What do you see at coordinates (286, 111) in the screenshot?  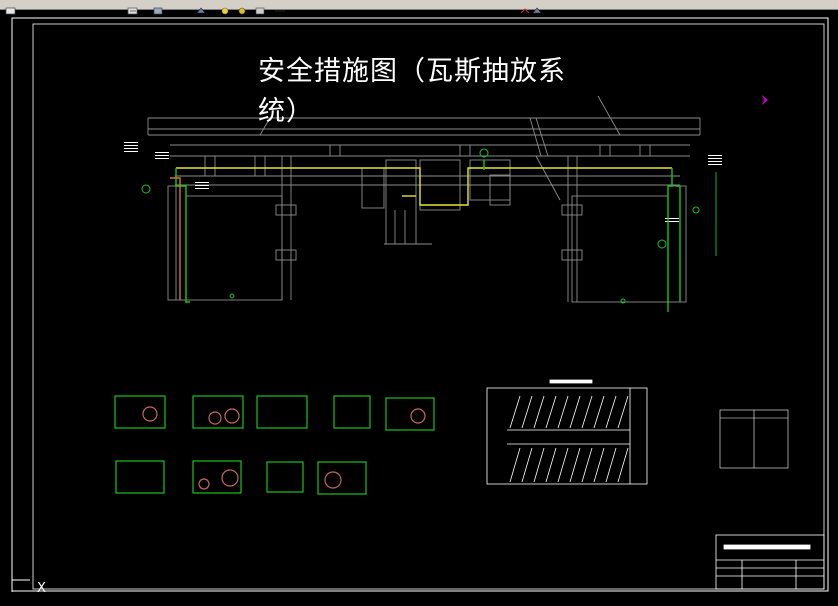 I see `drawing-title-line2: 统）` at bounding box center [286, 111].